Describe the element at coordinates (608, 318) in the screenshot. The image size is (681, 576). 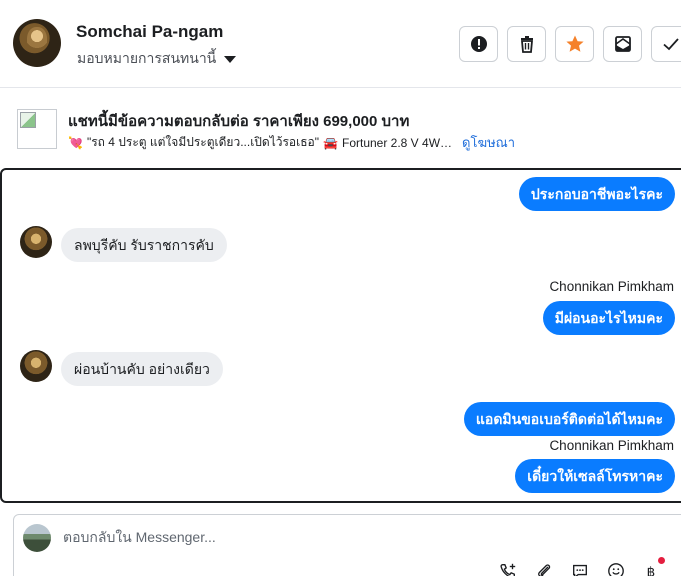
I see `message-bubble-outgoing: มีผ่อนอะไรไหมคะ` at that location.